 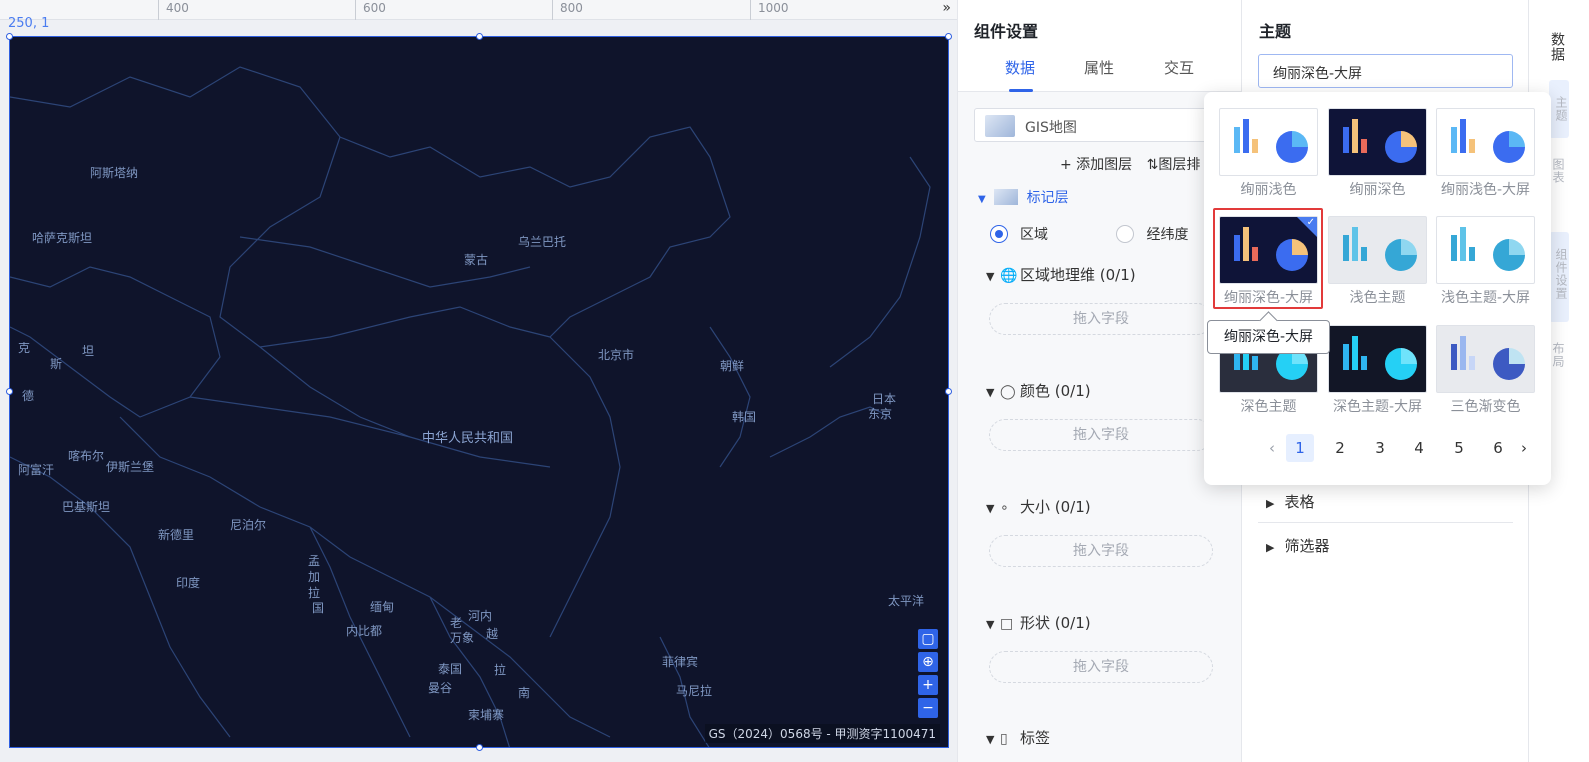 What do you see at coordinates (524, 693) in the screenshot?
I see `map-label: 南` at bounding box center [524, 693].